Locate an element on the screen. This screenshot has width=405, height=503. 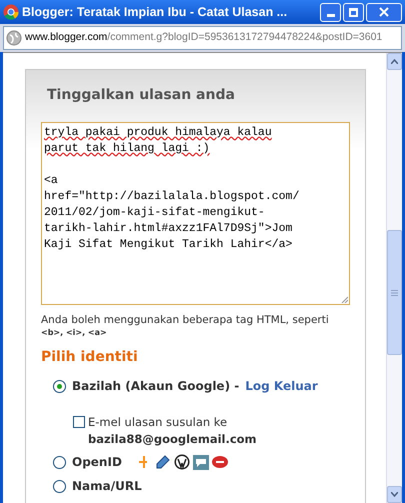
identity-label: Nama/URL is located at coordinates (107, 486).